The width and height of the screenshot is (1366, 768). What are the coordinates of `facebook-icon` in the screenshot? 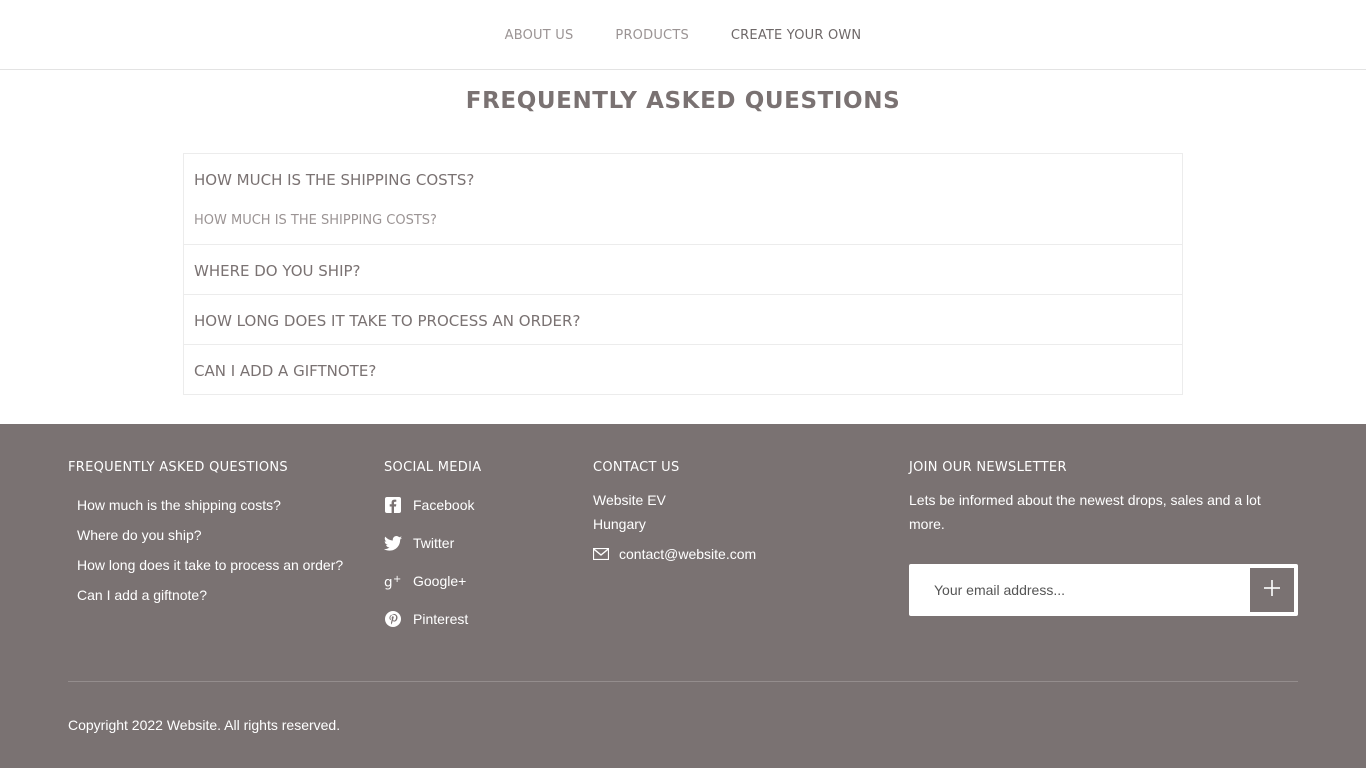 It's located at (393, 505).